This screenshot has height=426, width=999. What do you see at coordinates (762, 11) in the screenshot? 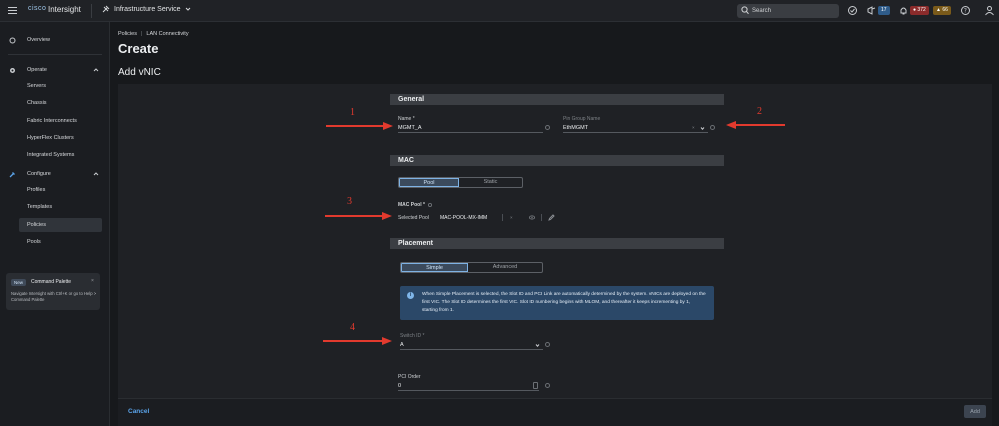
I see `search-placeholder: Search` at bounding box center [762, 11].